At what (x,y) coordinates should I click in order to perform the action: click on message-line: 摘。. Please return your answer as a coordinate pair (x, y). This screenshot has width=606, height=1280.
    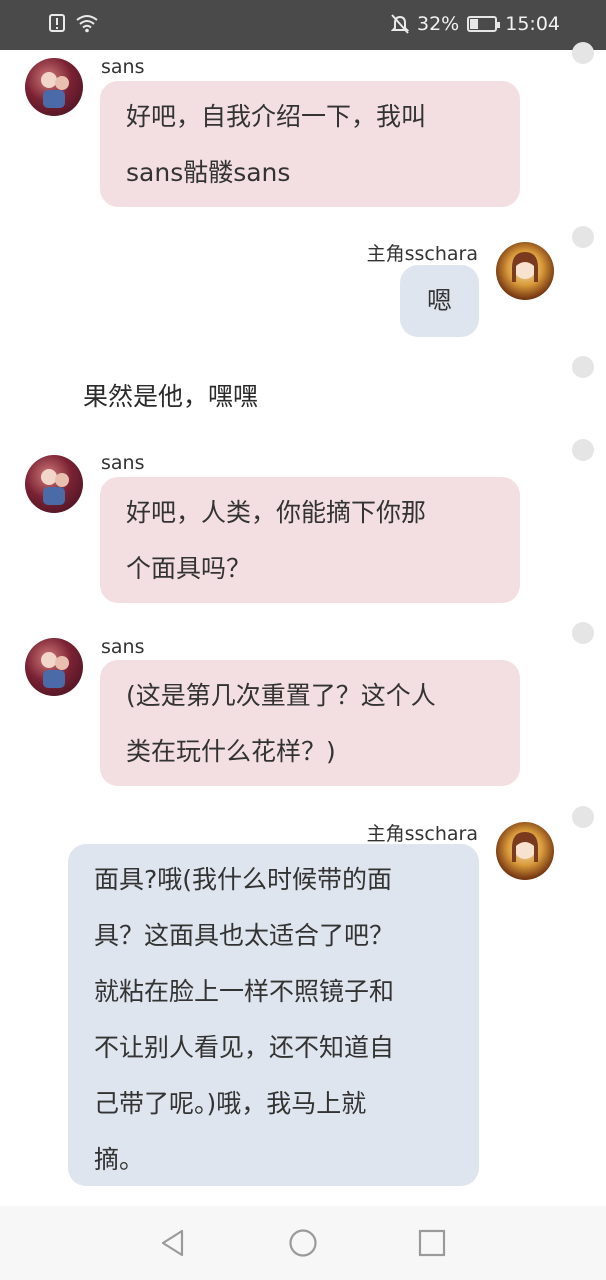
    Looking at the image, I should click on (119, 1159).